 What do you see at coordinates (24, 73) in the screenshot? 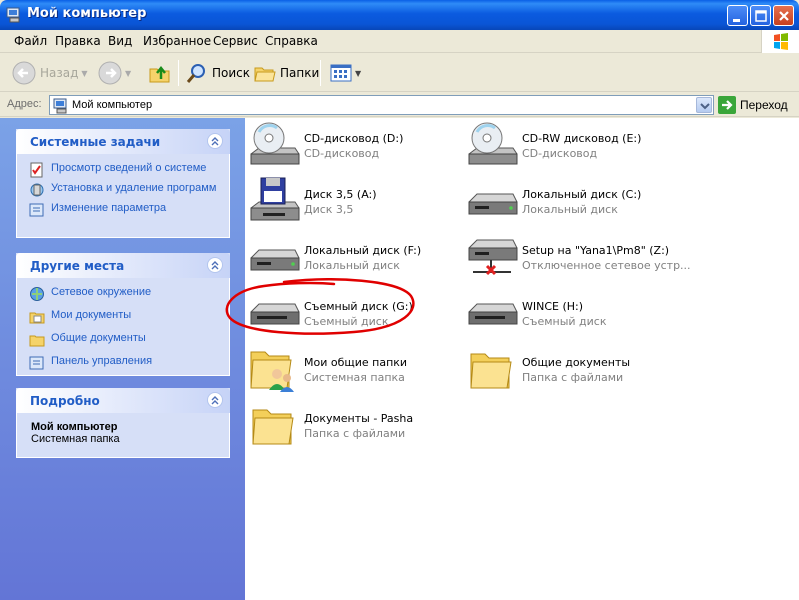
I see `back-arrow-icon` at bounding box center [24, 73].